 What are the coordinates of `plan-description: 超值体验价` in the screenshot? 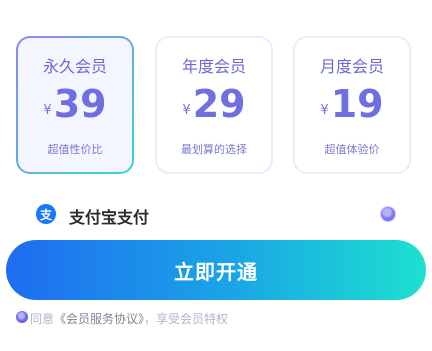 It's located at (352, 149).